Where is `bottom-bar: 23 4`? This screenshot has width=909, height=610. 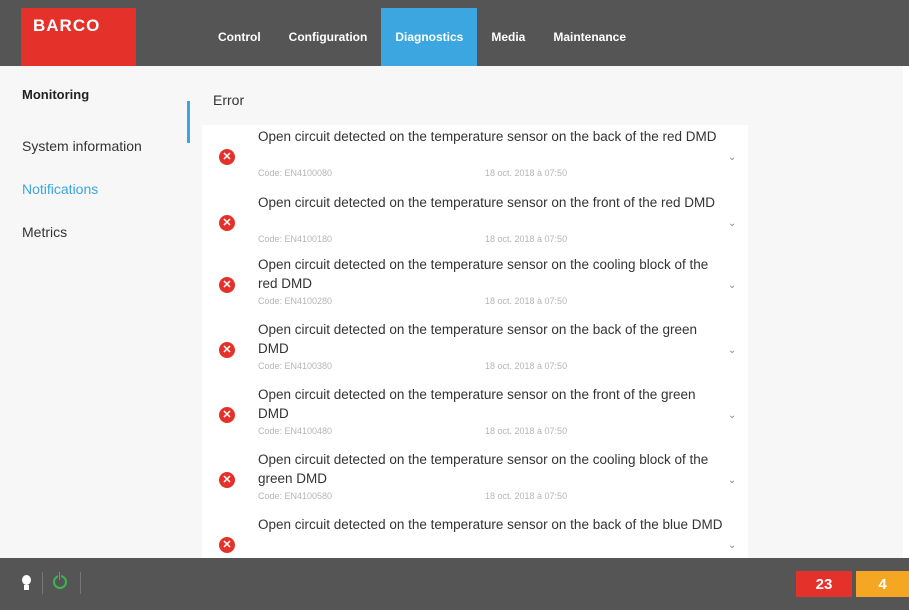 bottom-bar: 23 4 is located at coordinates (454, 584).